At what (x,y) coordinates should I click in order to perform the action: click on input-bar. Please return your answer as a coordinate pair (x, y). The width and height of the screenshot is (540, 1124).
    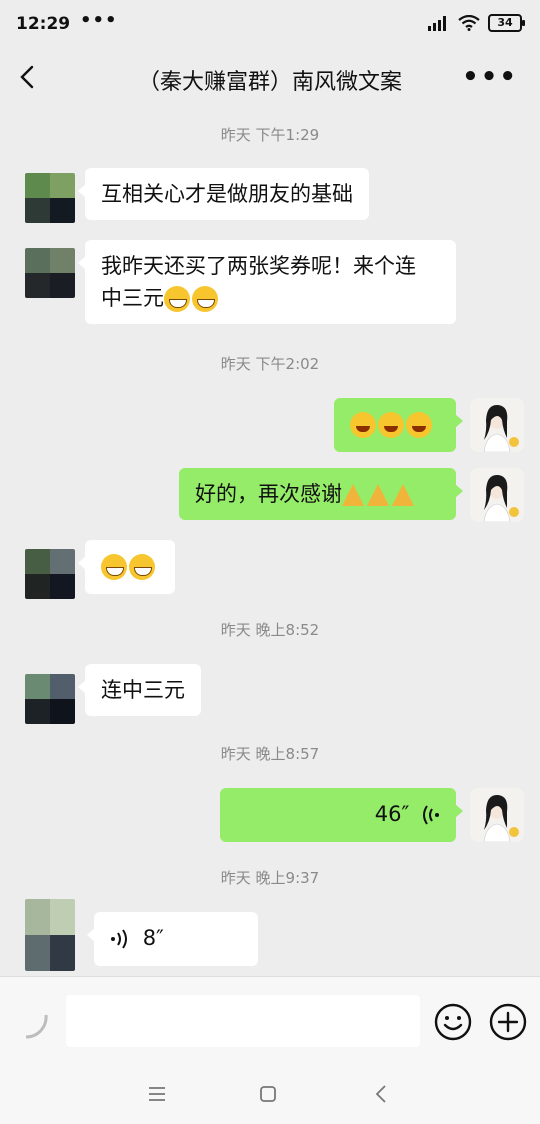
    Looking at the image, I should click on (270, 1019).